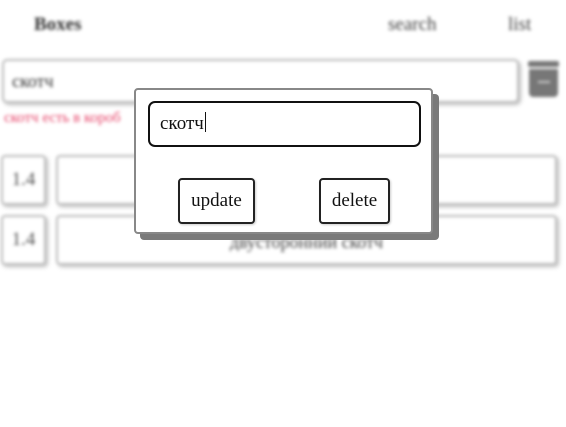  I want to click on warning-message: скотч есть в короб, so click(62, 118).